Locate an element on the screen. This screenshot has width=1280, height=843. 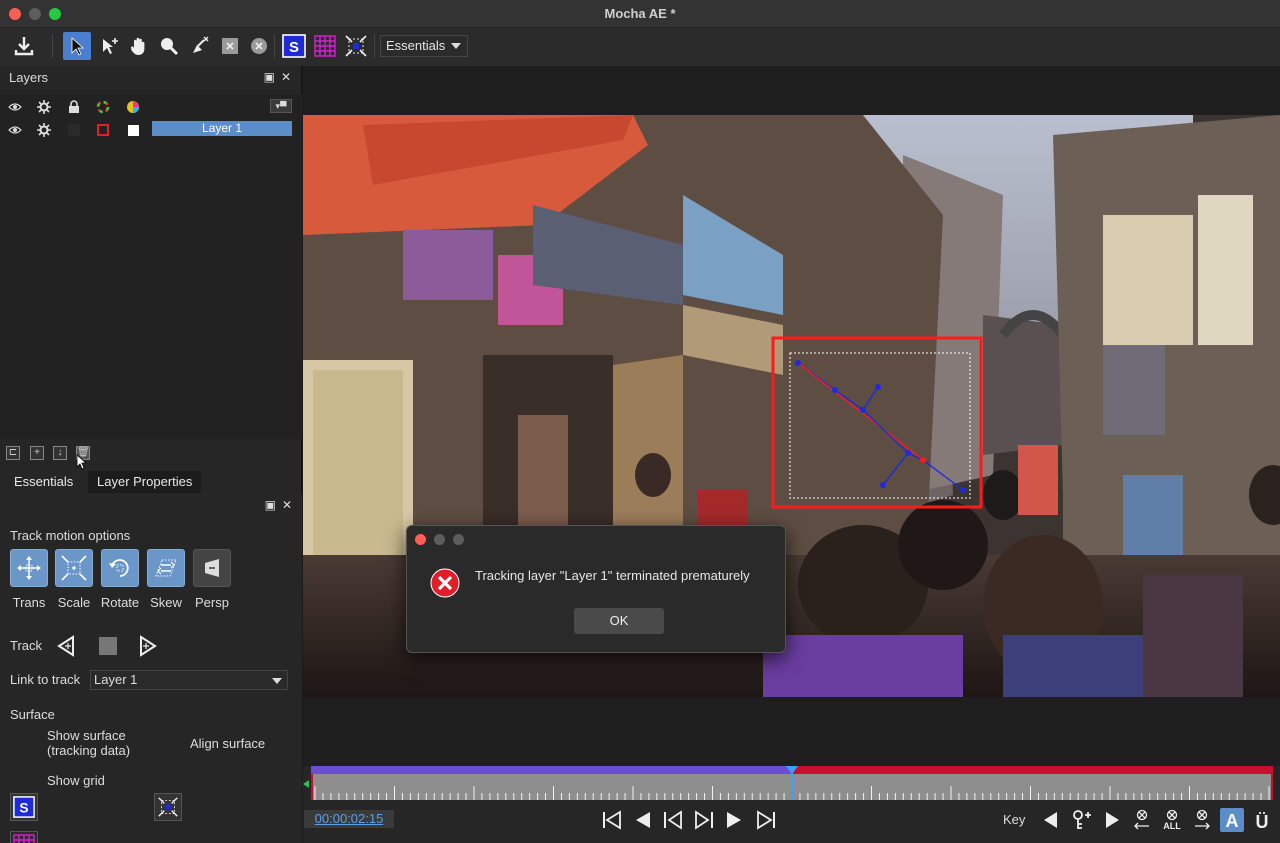
tab-layer-properties: Layer Properties is located at coordinates (145, 482).